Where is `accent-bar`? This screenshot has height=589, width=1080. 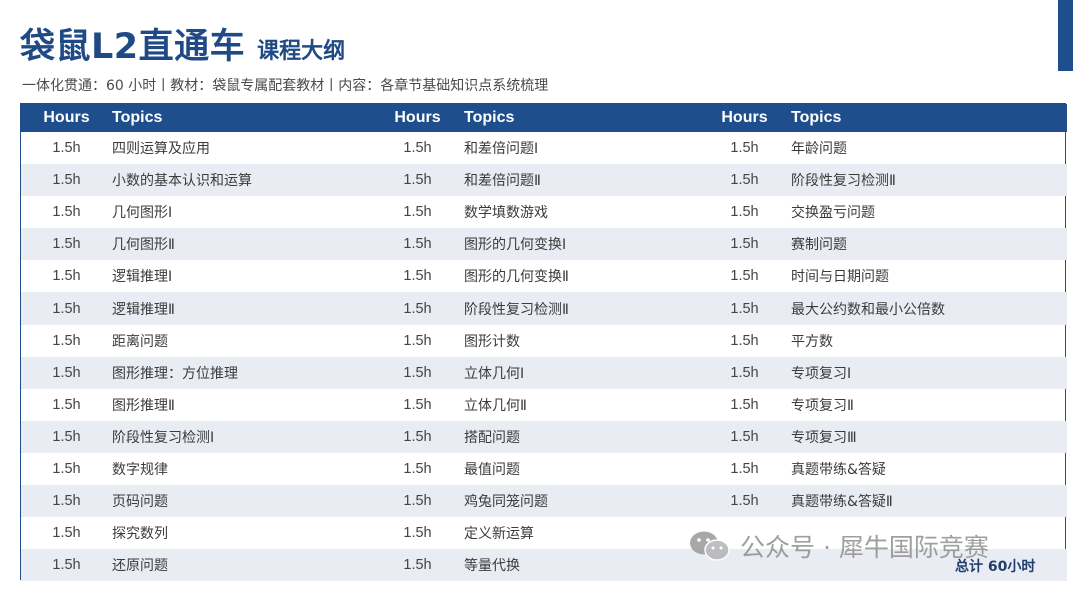 accent-bar is located at coordinates (1065, 35).